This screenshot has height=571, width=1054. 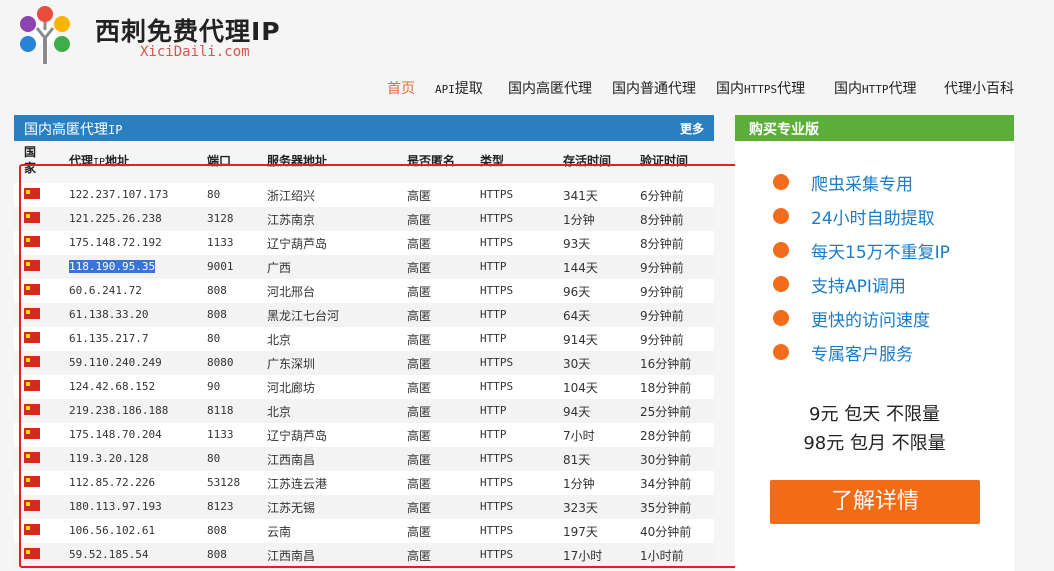 I want to click on nav-wiki: 代理小百科, so click(x=979, y=88).